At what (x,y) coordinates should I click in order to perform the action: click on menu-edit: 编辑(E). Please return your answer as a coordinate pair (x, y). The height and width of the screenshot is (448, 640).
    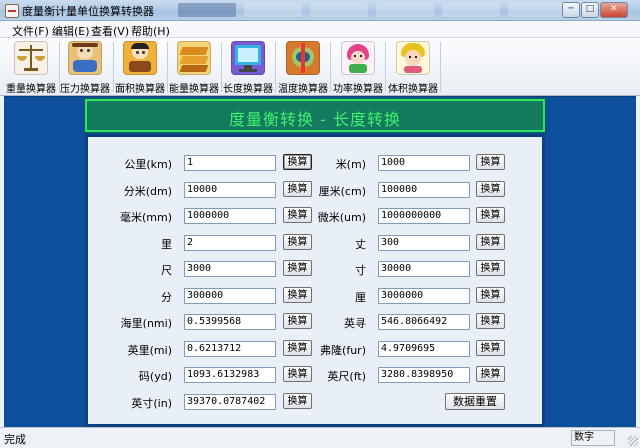
    Looking at the image, I should click on (71, 31).